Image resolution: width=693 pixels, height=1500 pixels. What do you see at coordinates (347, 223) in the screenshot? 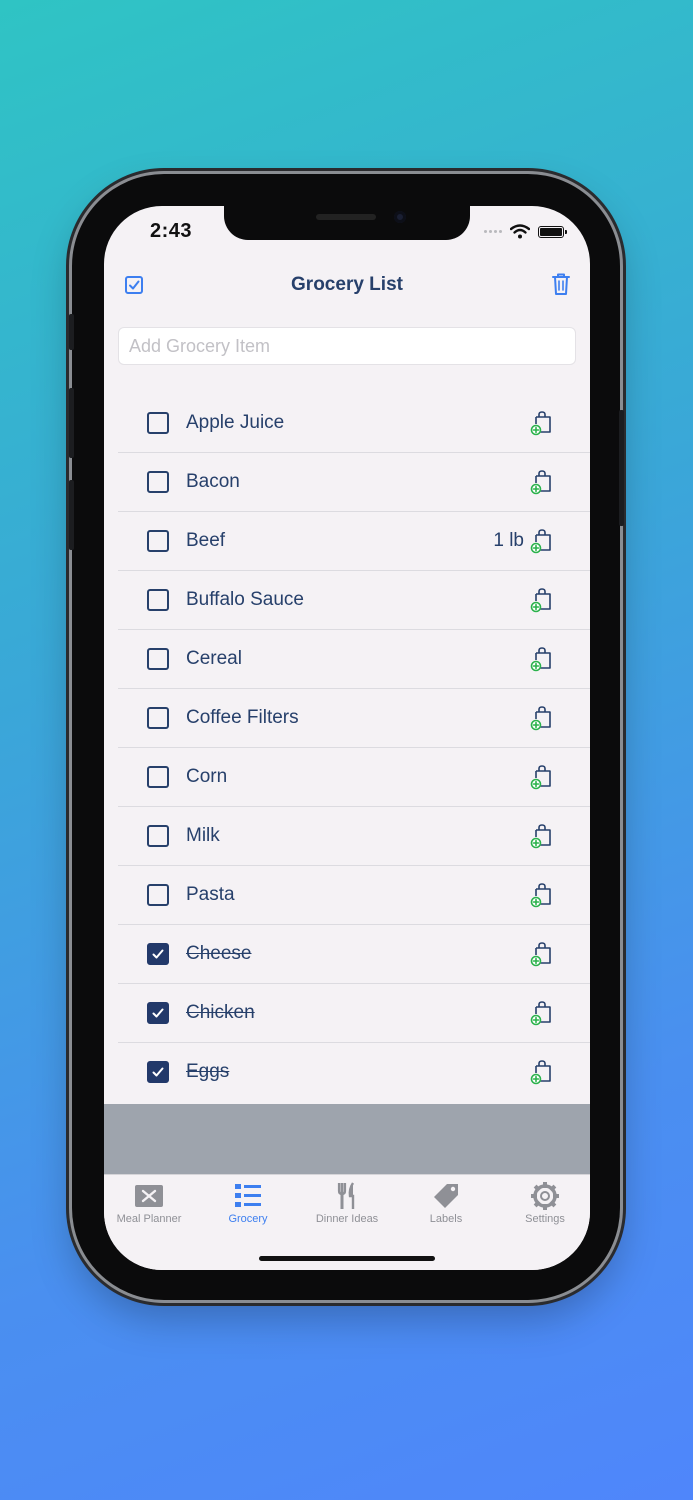
I see `notch` at bounding box center [347, 223].